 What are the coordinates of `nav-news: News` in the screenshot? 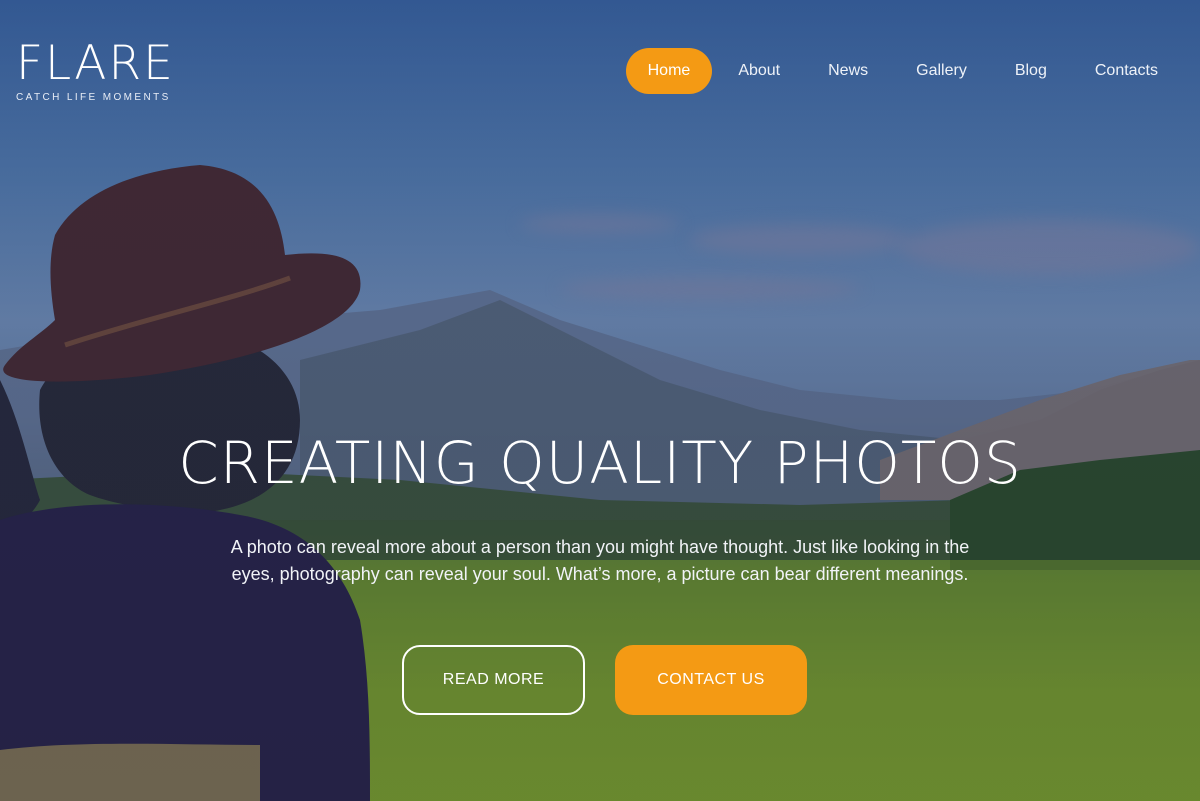 It's located at (848, 71).